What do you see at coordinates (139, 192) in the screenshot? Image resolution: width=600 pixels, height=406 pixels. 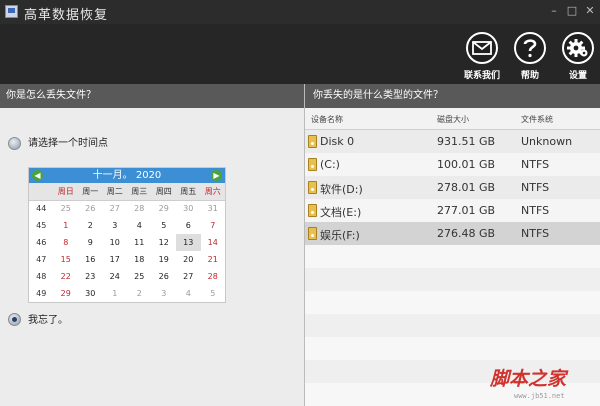 I see `weekday-header: 周三` at bounding box center [139, 192].